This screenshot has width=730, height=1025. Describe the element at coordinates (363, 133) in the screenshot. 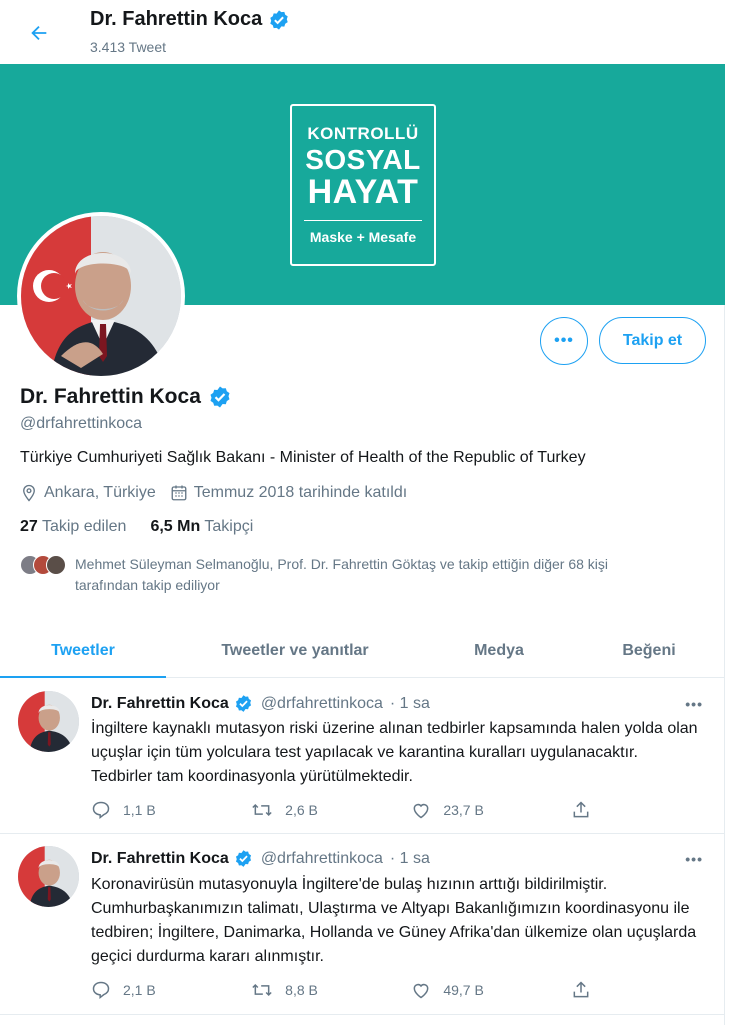

I see `banner-line1: KONTROLLÜ` at that location.